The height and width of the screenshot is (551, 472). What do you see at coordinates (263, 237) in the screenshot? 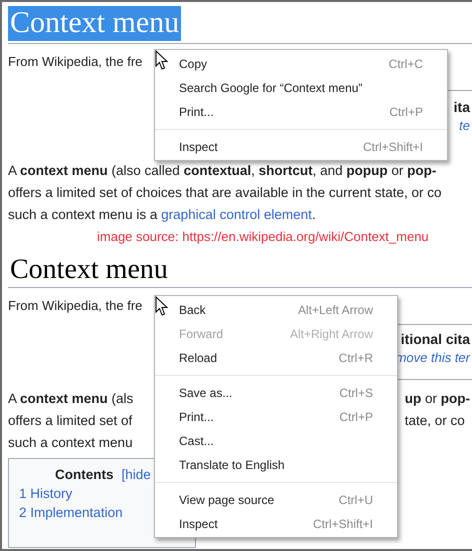
I see `image-source-caption: image source: https://en.wikipedia.org/wiki/Context_menu` at bounding box center [263, 237].